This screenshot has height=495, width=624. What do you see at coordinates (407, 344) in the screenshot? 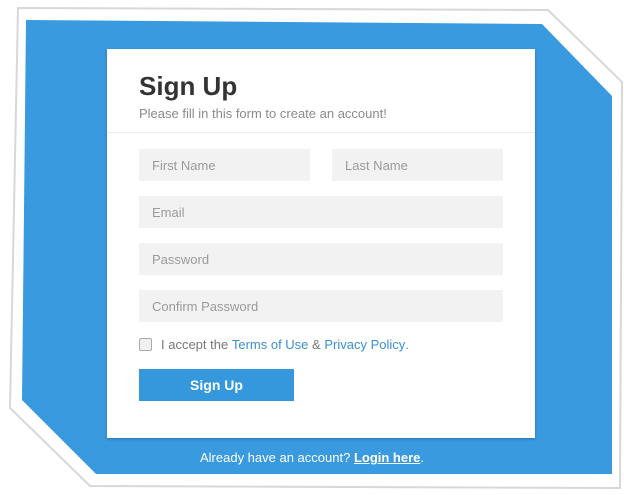
I see `accept-suffix-text: .` at bounding box center [407, 344].